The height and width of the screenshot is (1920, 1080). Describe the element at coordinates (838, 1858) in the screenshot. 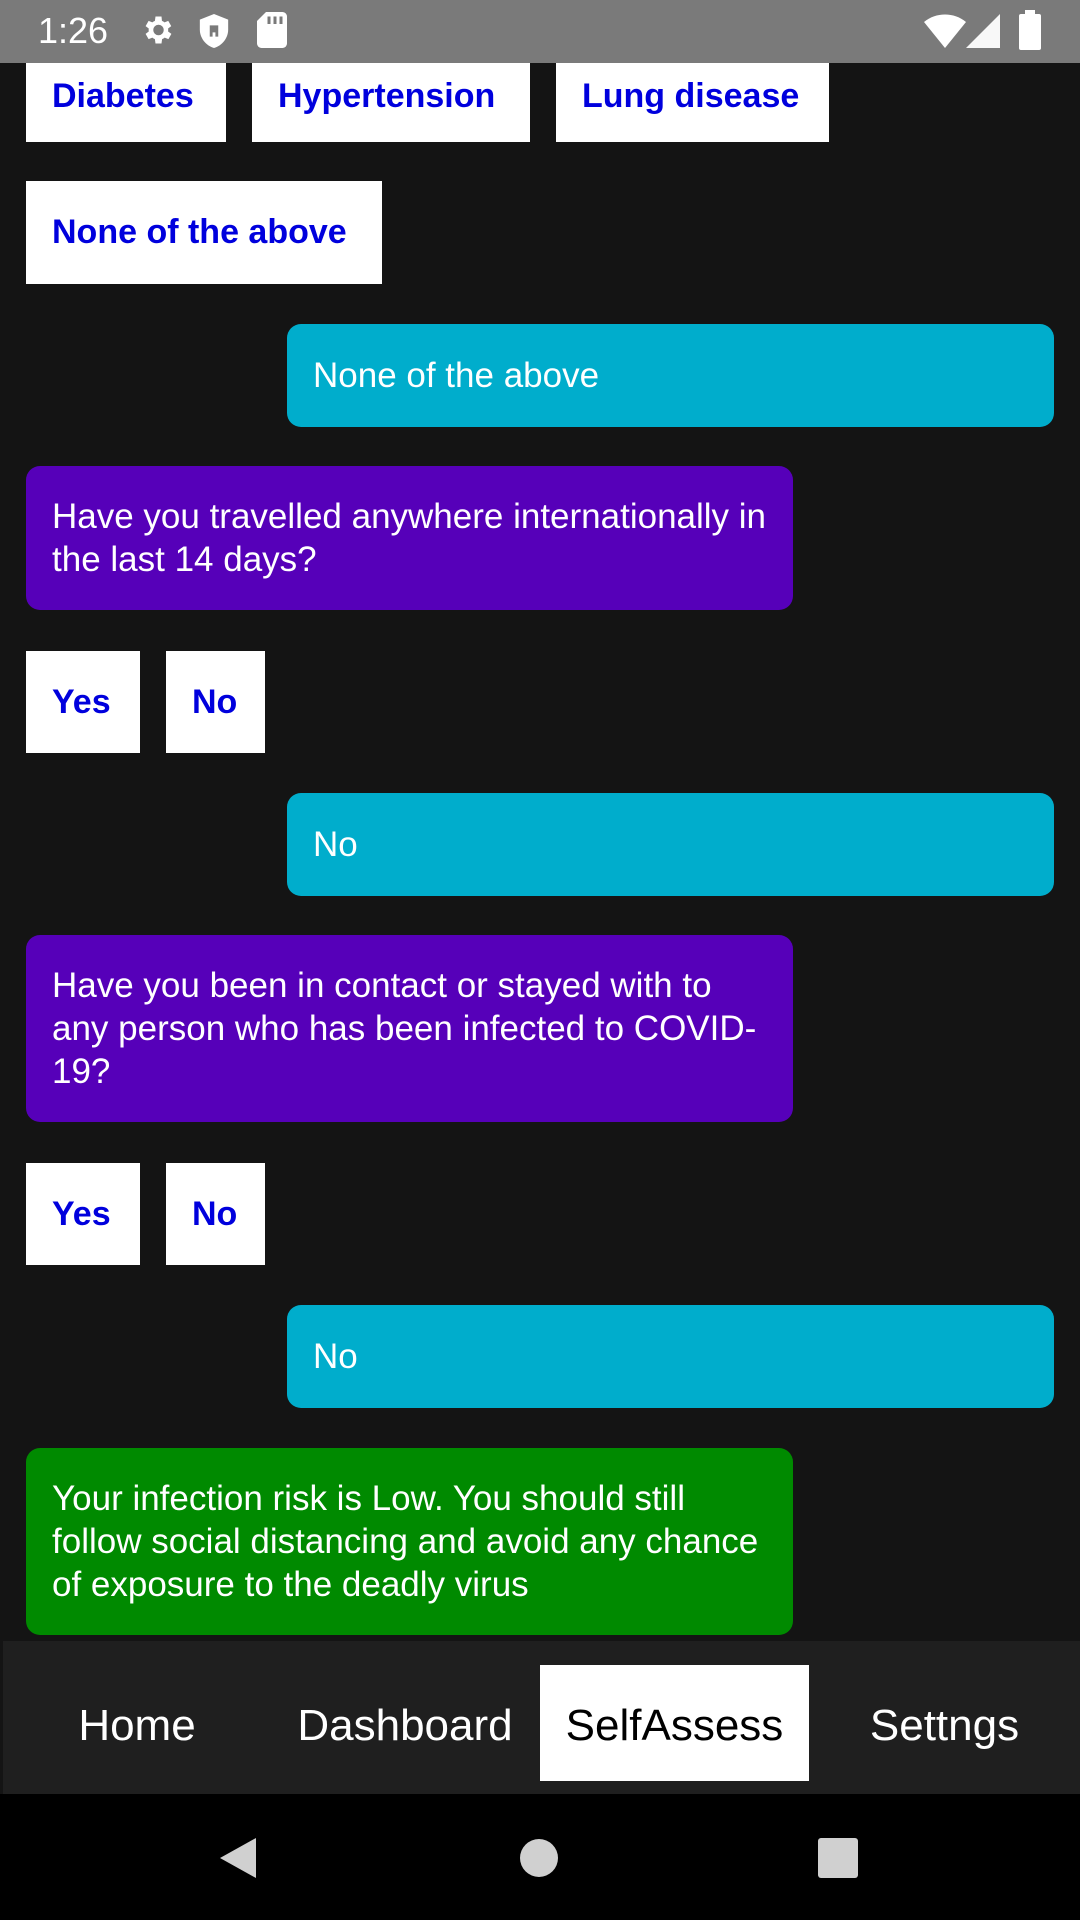

I see `recents-square-icon` at that location.